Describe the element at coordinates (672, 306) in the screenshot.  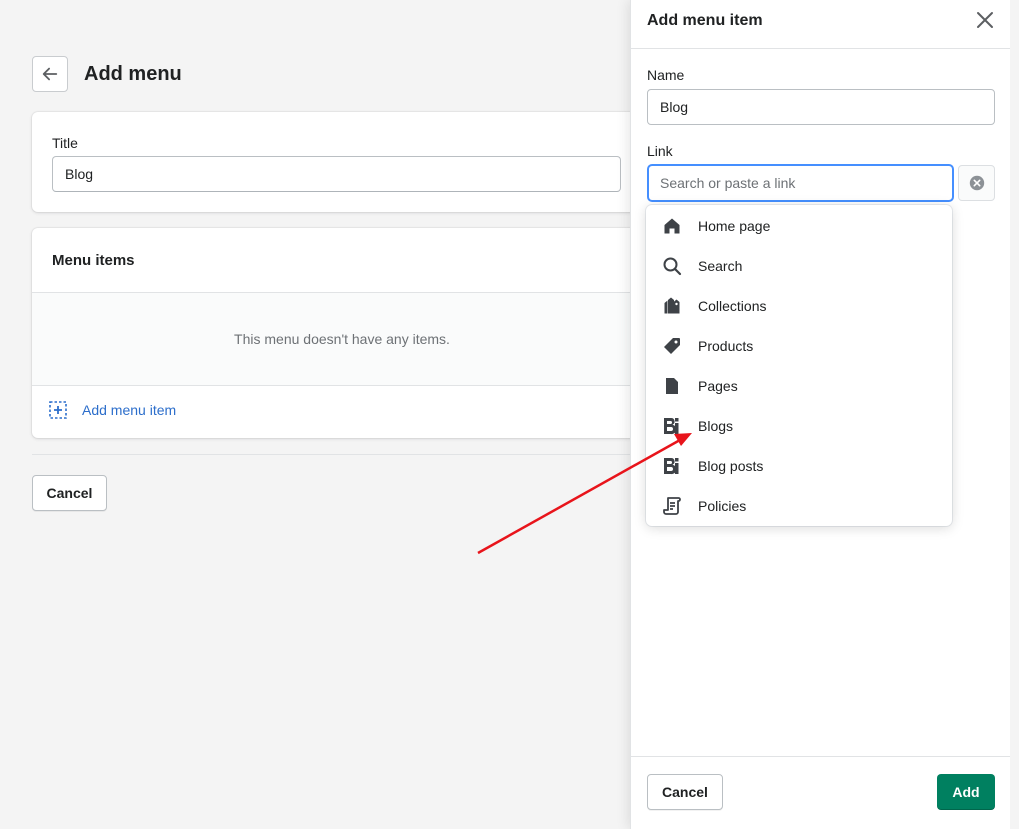
I see `collections-icon` at that location.